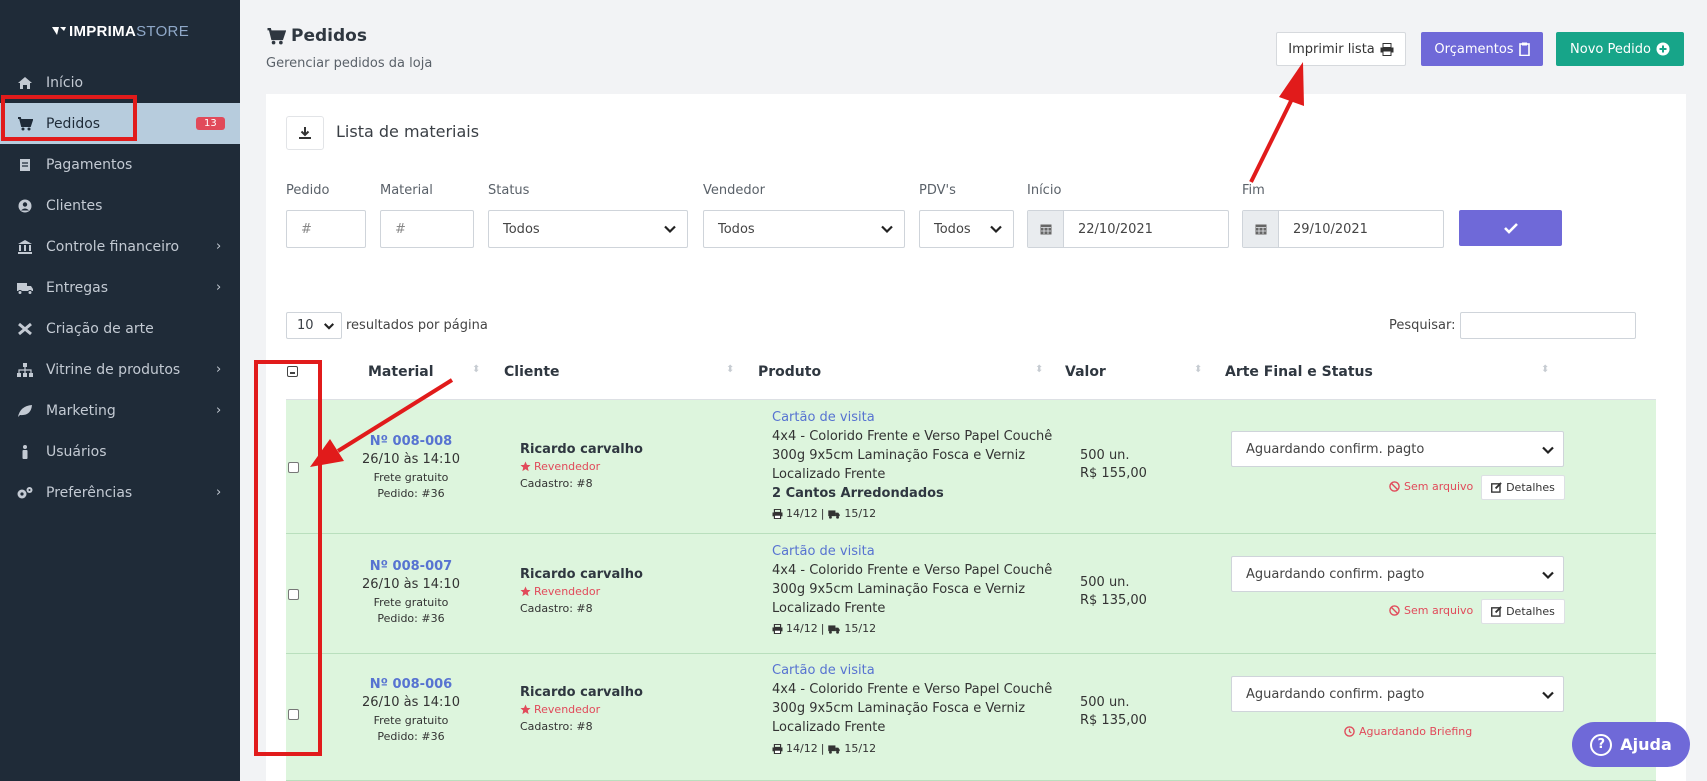  Describe the element at coordinates (411, 584) in the screenshot. I see `material-date: 26/10 às 14:10` at that location.